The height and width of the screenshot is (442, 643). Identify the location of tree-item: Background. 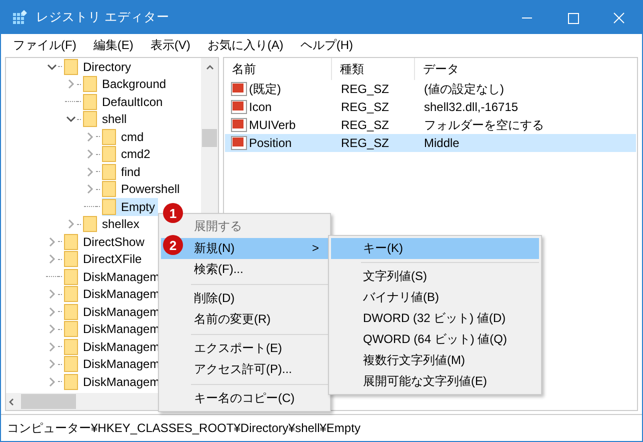
(126, 84).